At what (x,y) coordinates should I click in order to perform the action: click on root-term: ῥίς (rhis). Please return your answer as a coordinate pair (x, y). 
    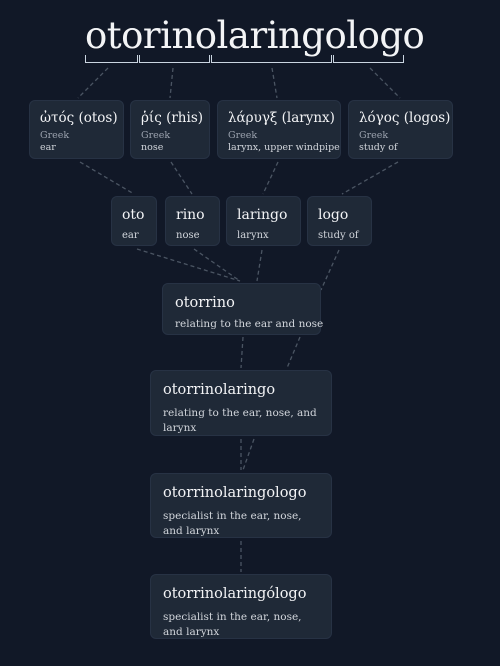
    Looking at the image, I should click on (172, 118).